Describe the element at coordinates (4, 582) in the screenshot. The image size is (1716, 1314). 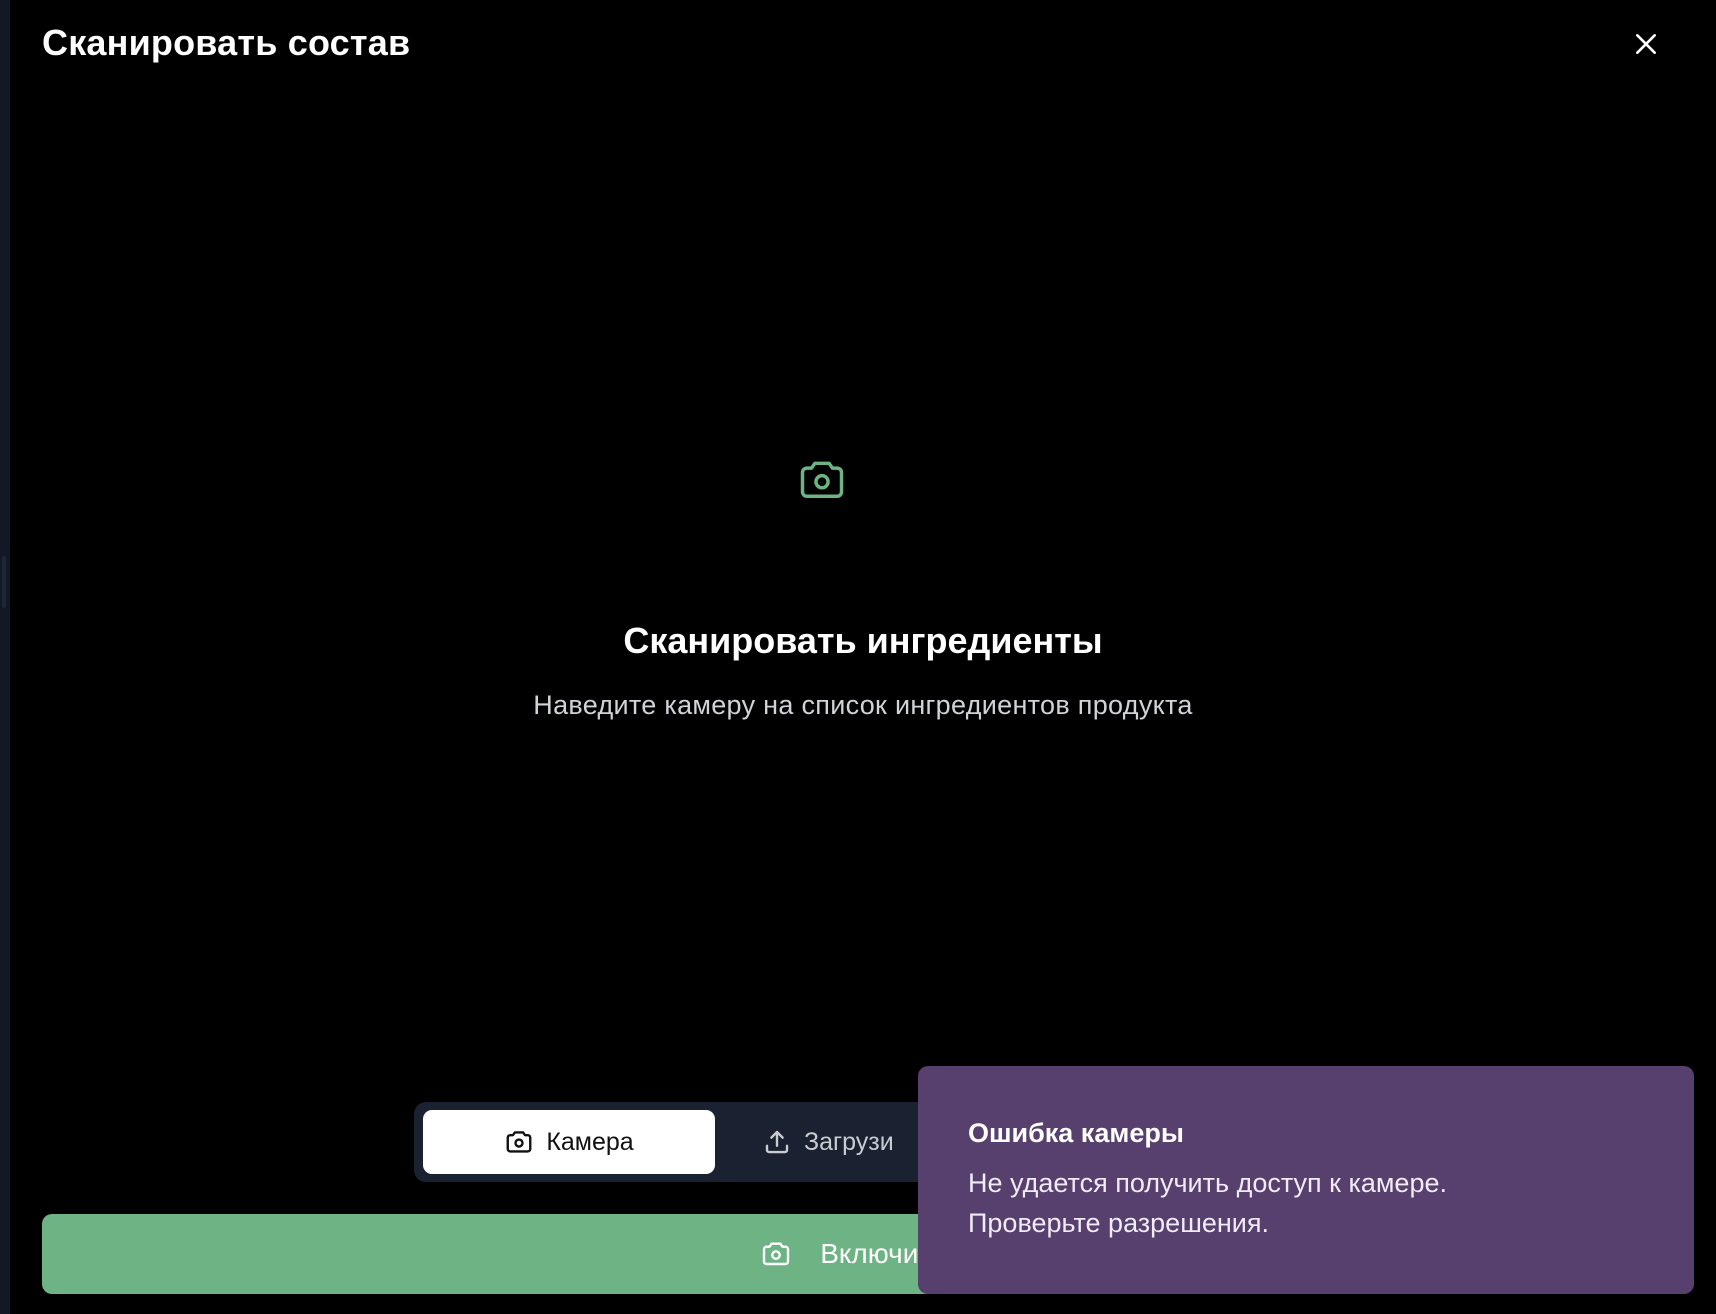
I see `resize-handle` at that location.